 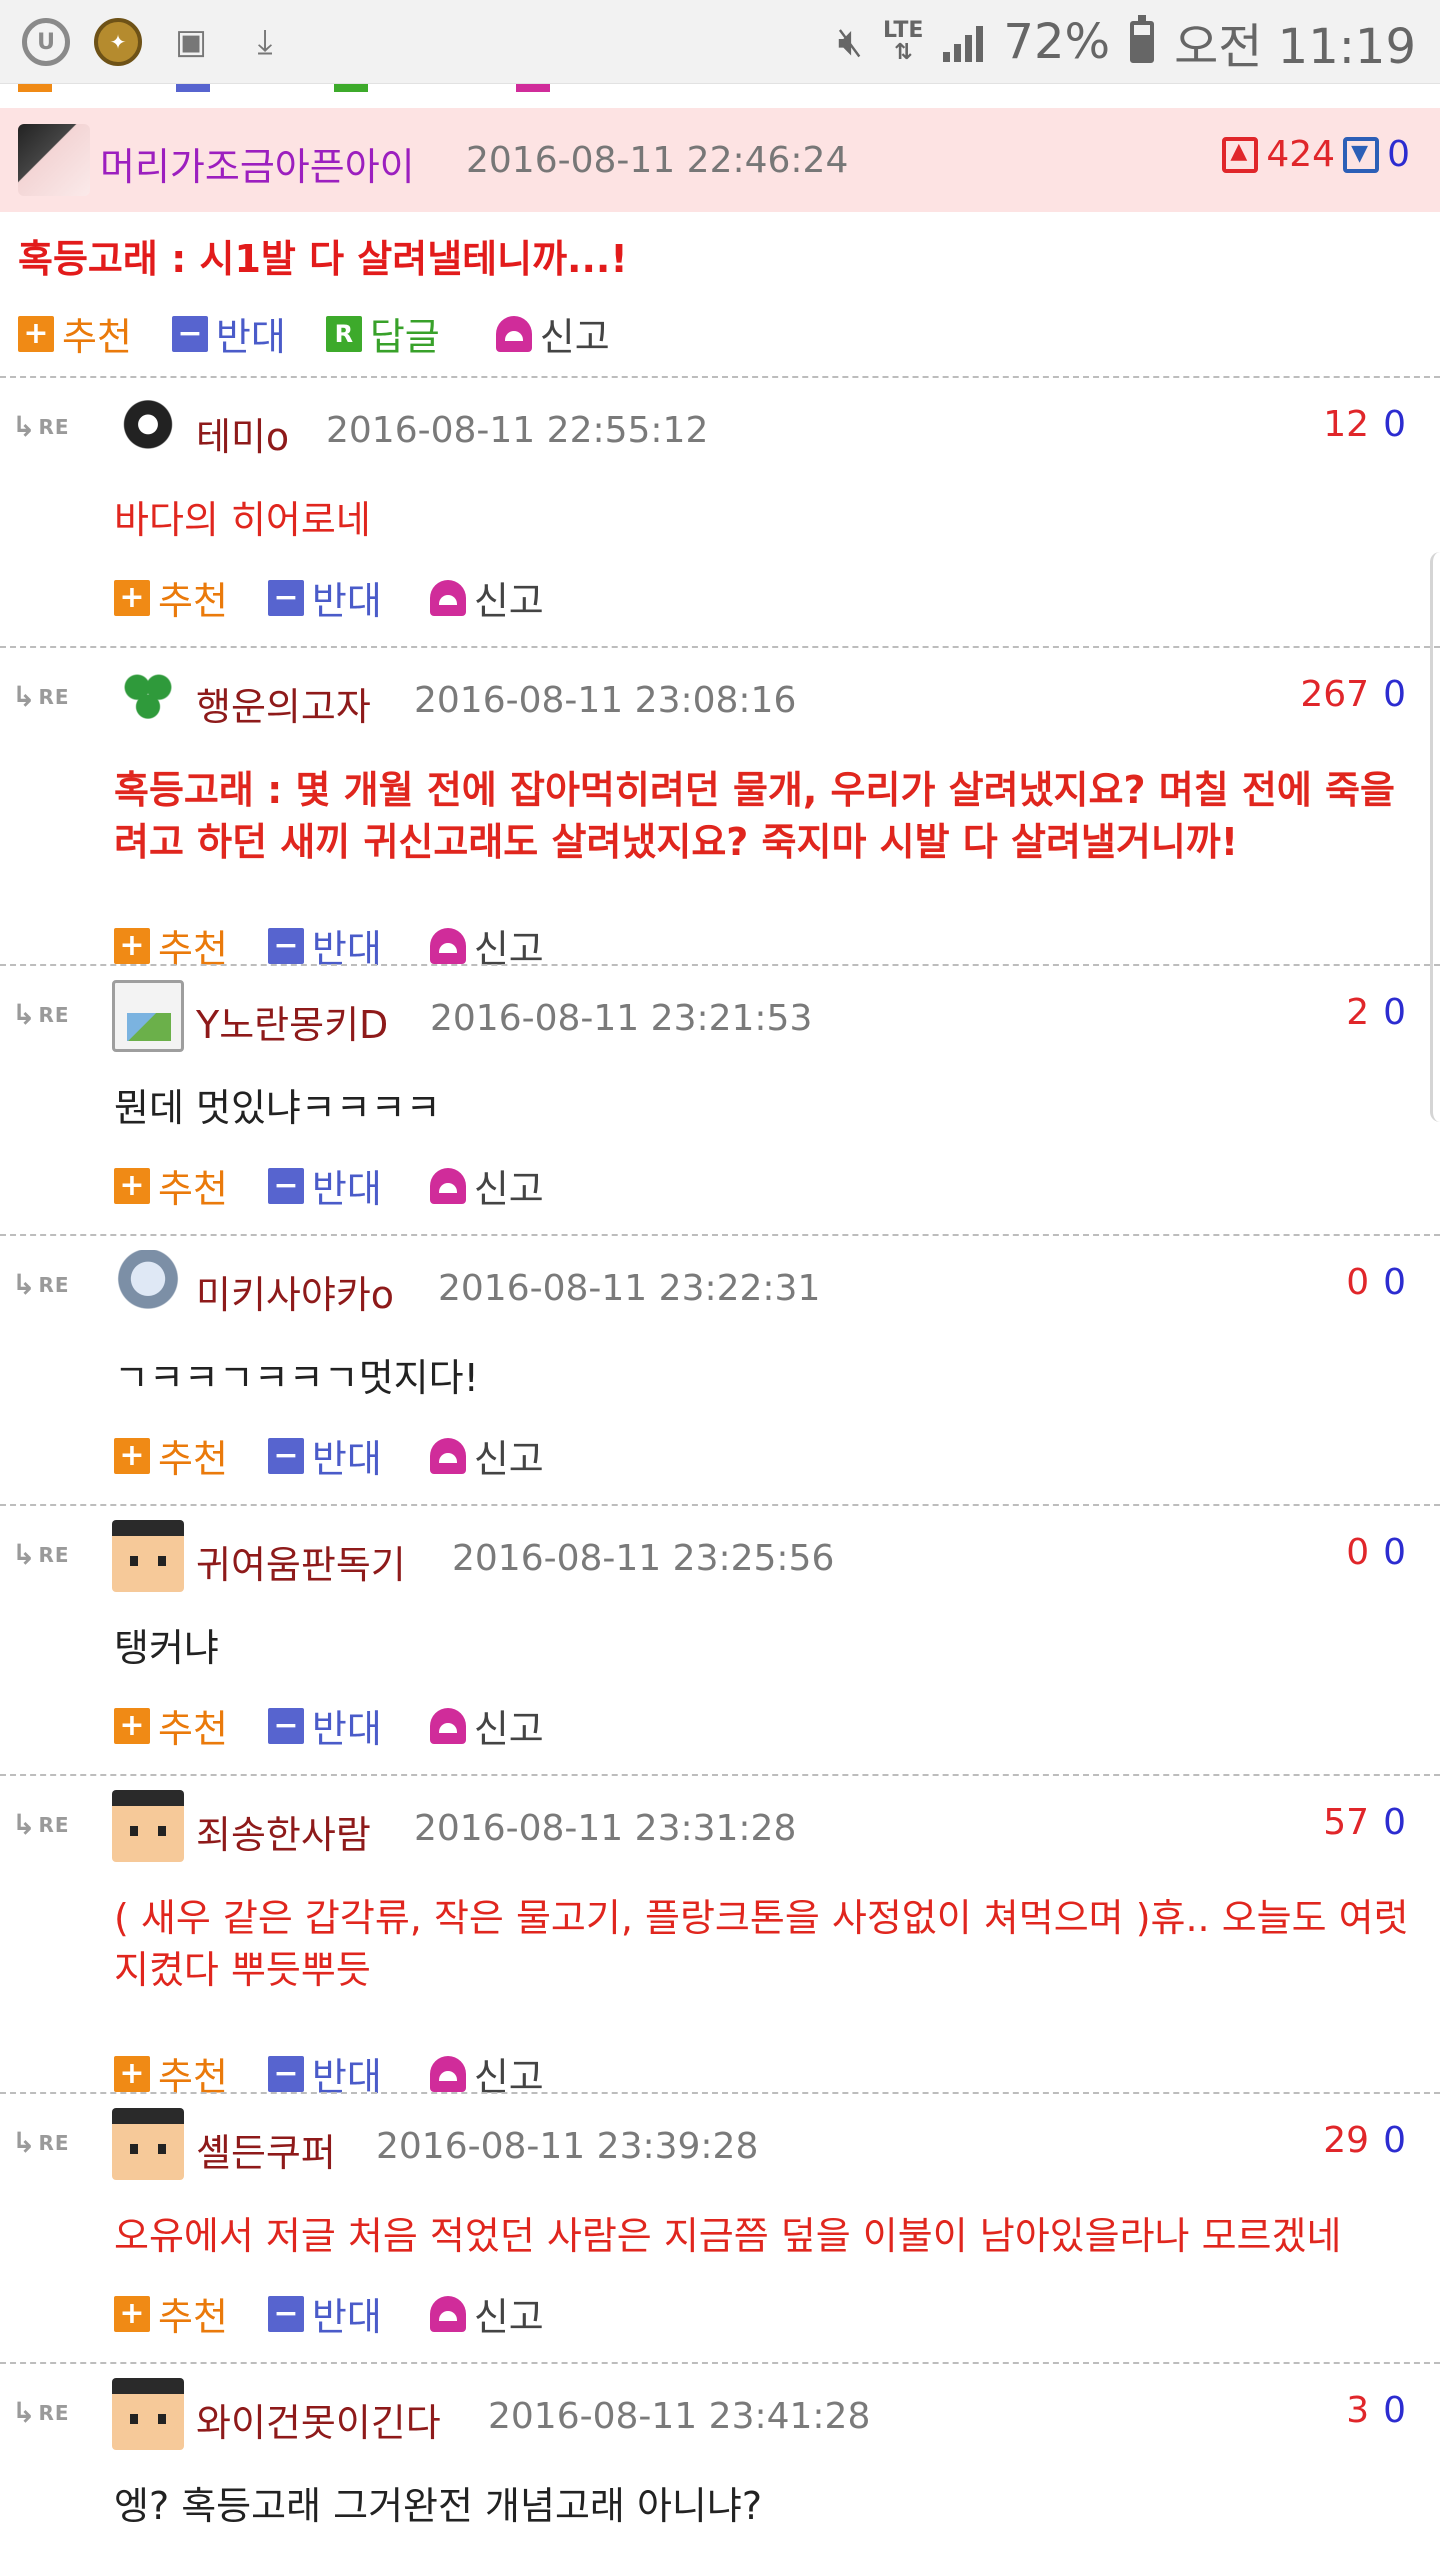 I want to click on comment-author: 머리가조금아픈아이, so click(x=257, y=163).